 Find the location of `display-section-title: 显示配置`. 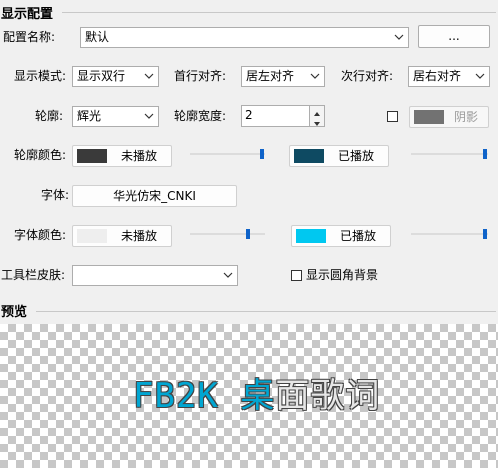

display-section-title: 显示配置 is located at coordinates (27, 14).